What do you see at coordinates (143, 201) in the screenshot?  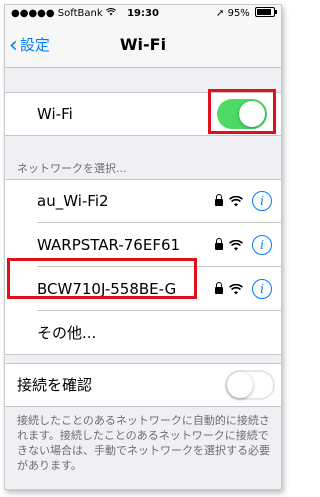 I see `network-row: au_Wi-Fi2 i` at bounding box center [143, 201].